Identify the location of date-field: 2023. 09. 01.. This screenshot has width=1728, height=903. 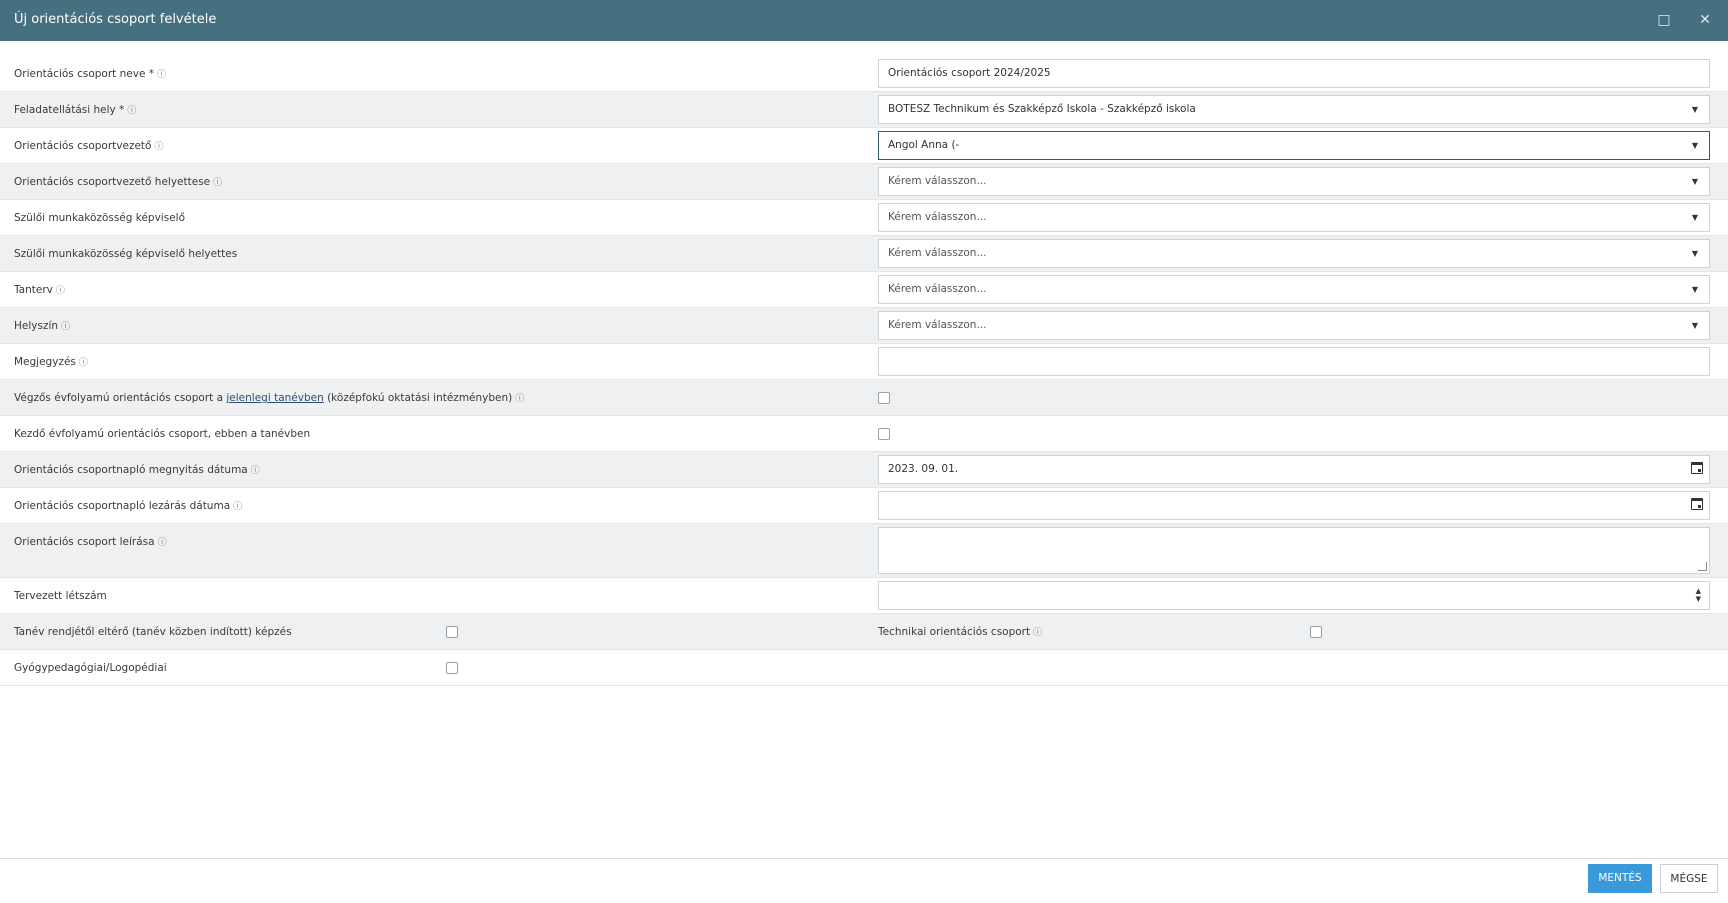
(1294, 469).